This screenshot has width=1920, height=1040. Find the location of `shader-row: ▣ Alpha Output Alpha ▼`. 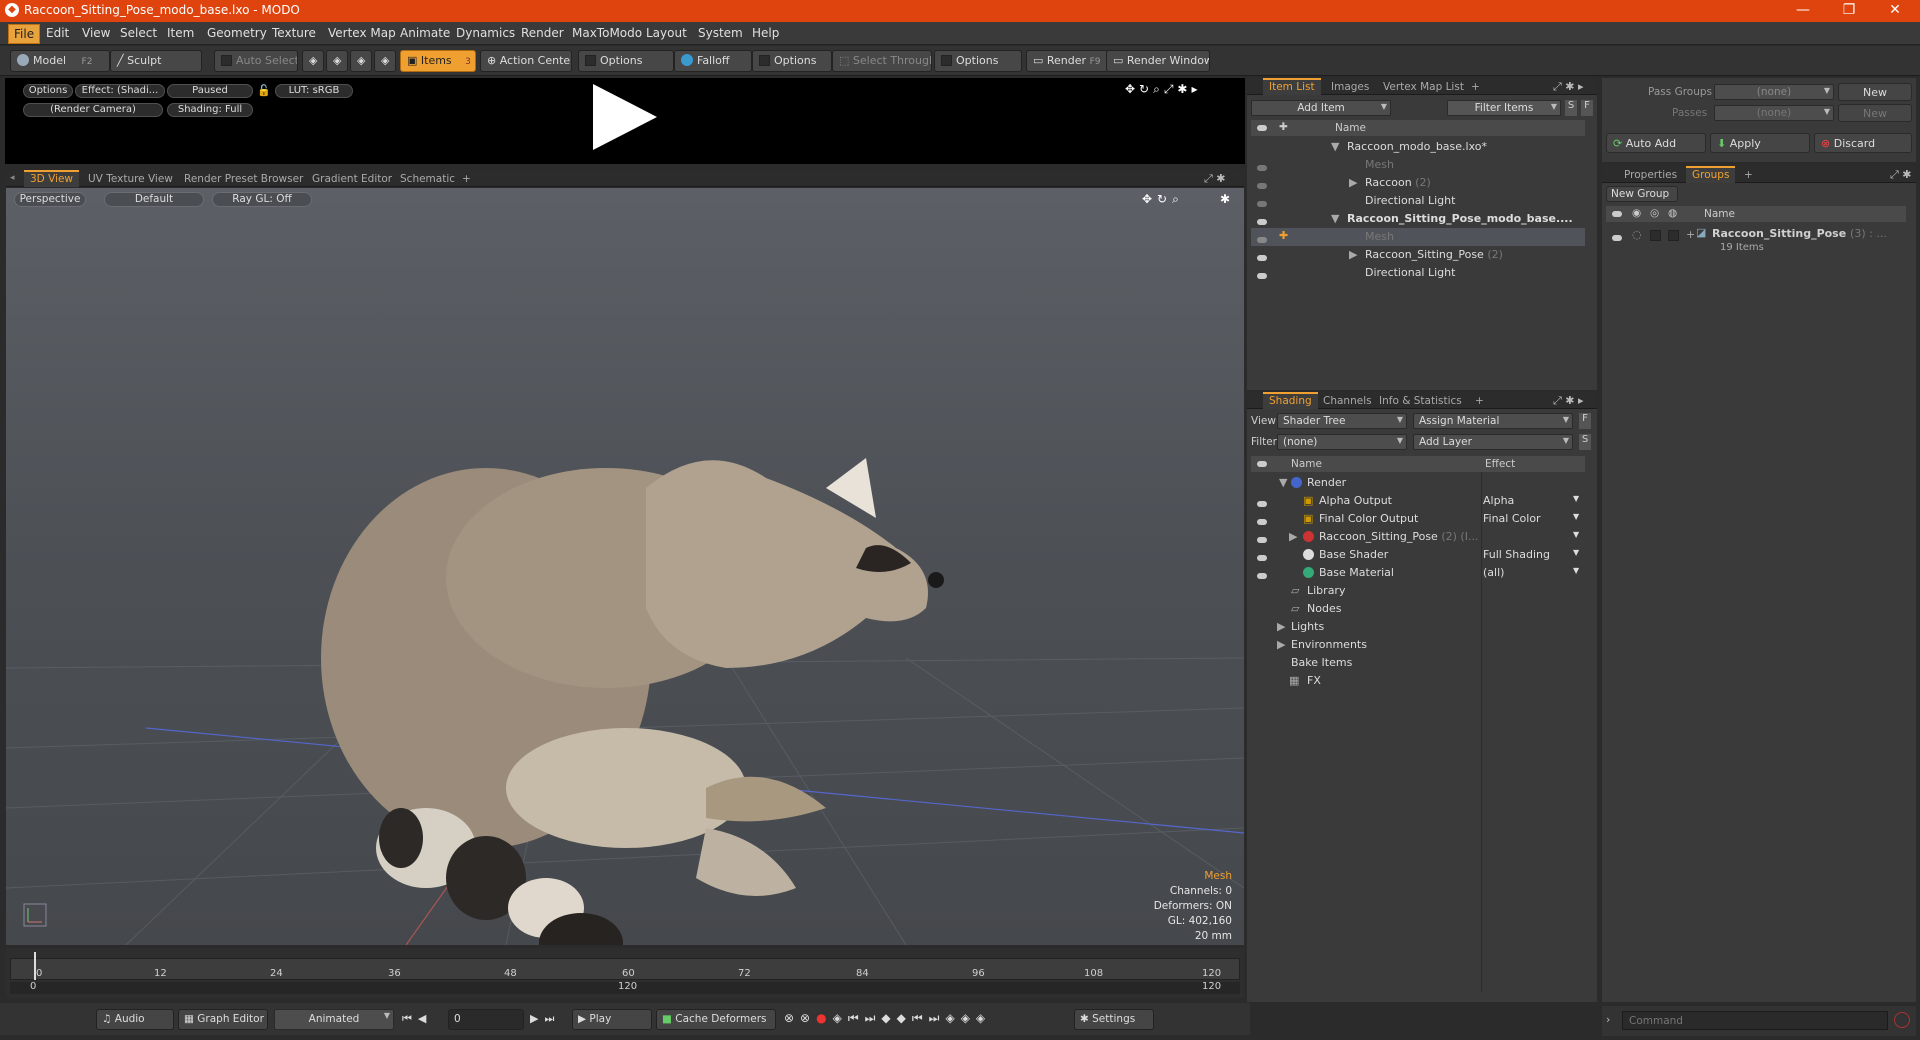

shader-row: ▣ Alpha Output Alpha ▼ is located at coordinates (1418, 501).